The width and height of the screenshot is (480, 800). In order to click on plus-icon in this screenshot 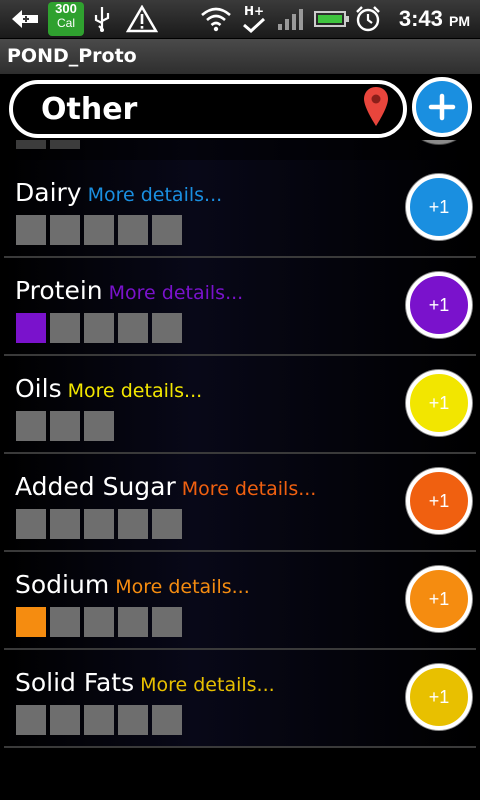, I will do `click(442, 107)`.